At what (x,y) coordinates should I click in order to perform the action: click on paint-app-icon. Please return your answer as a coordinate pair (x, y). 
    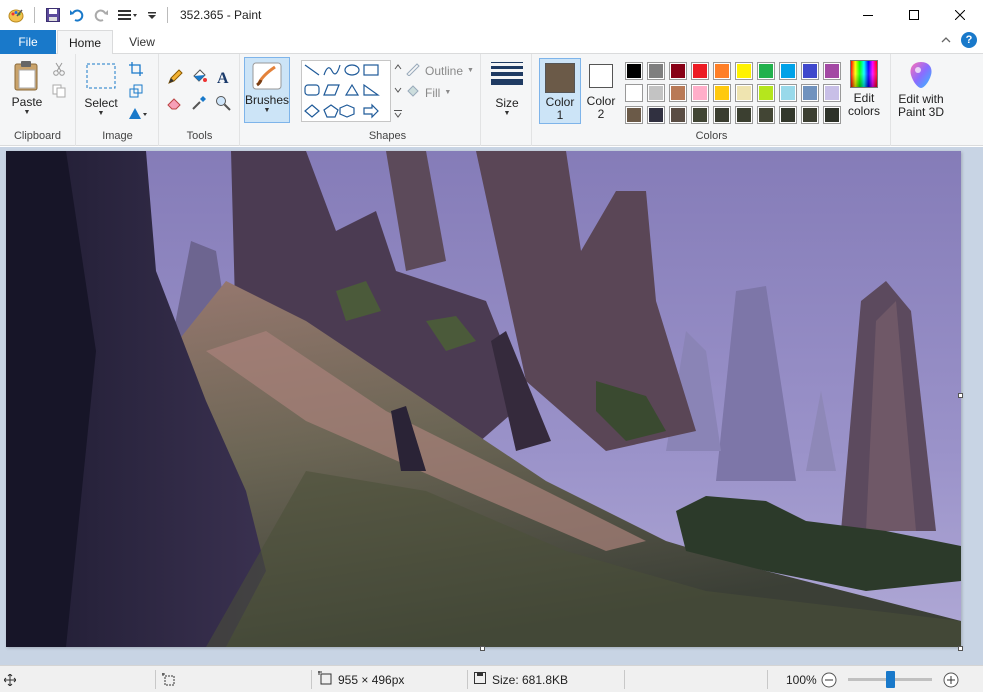
    Looking at the image, I should click on (16, 15).